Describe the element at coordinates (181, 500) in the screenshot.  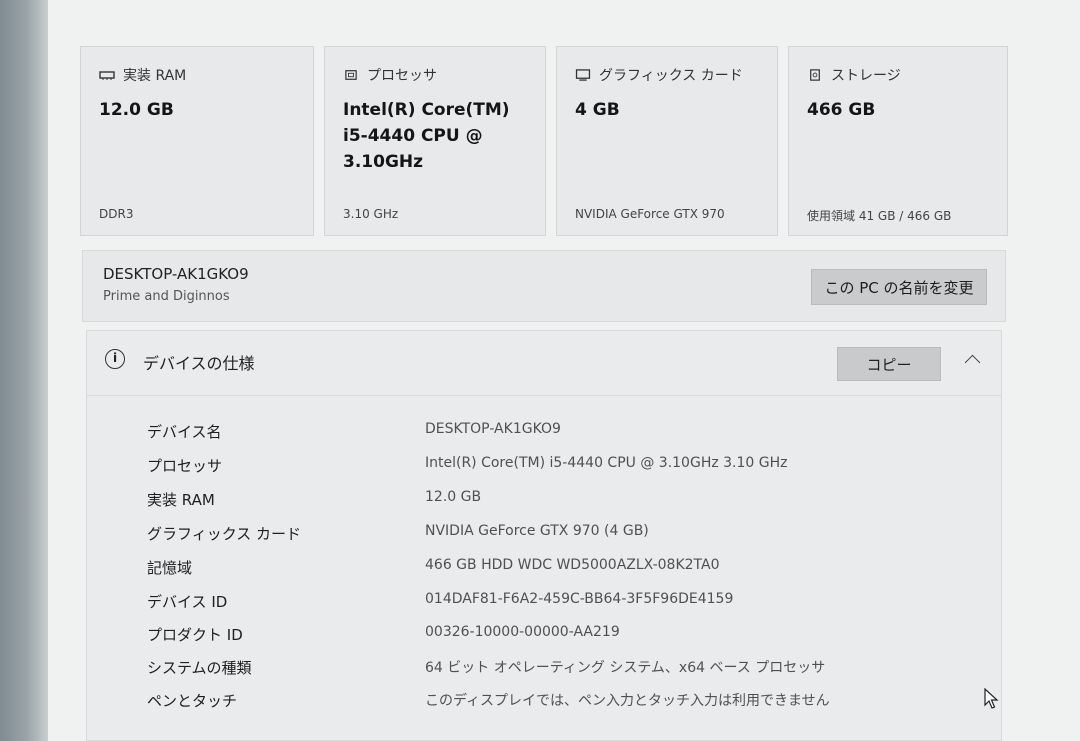
I see `spec-label: 実装 RAM` at that location.